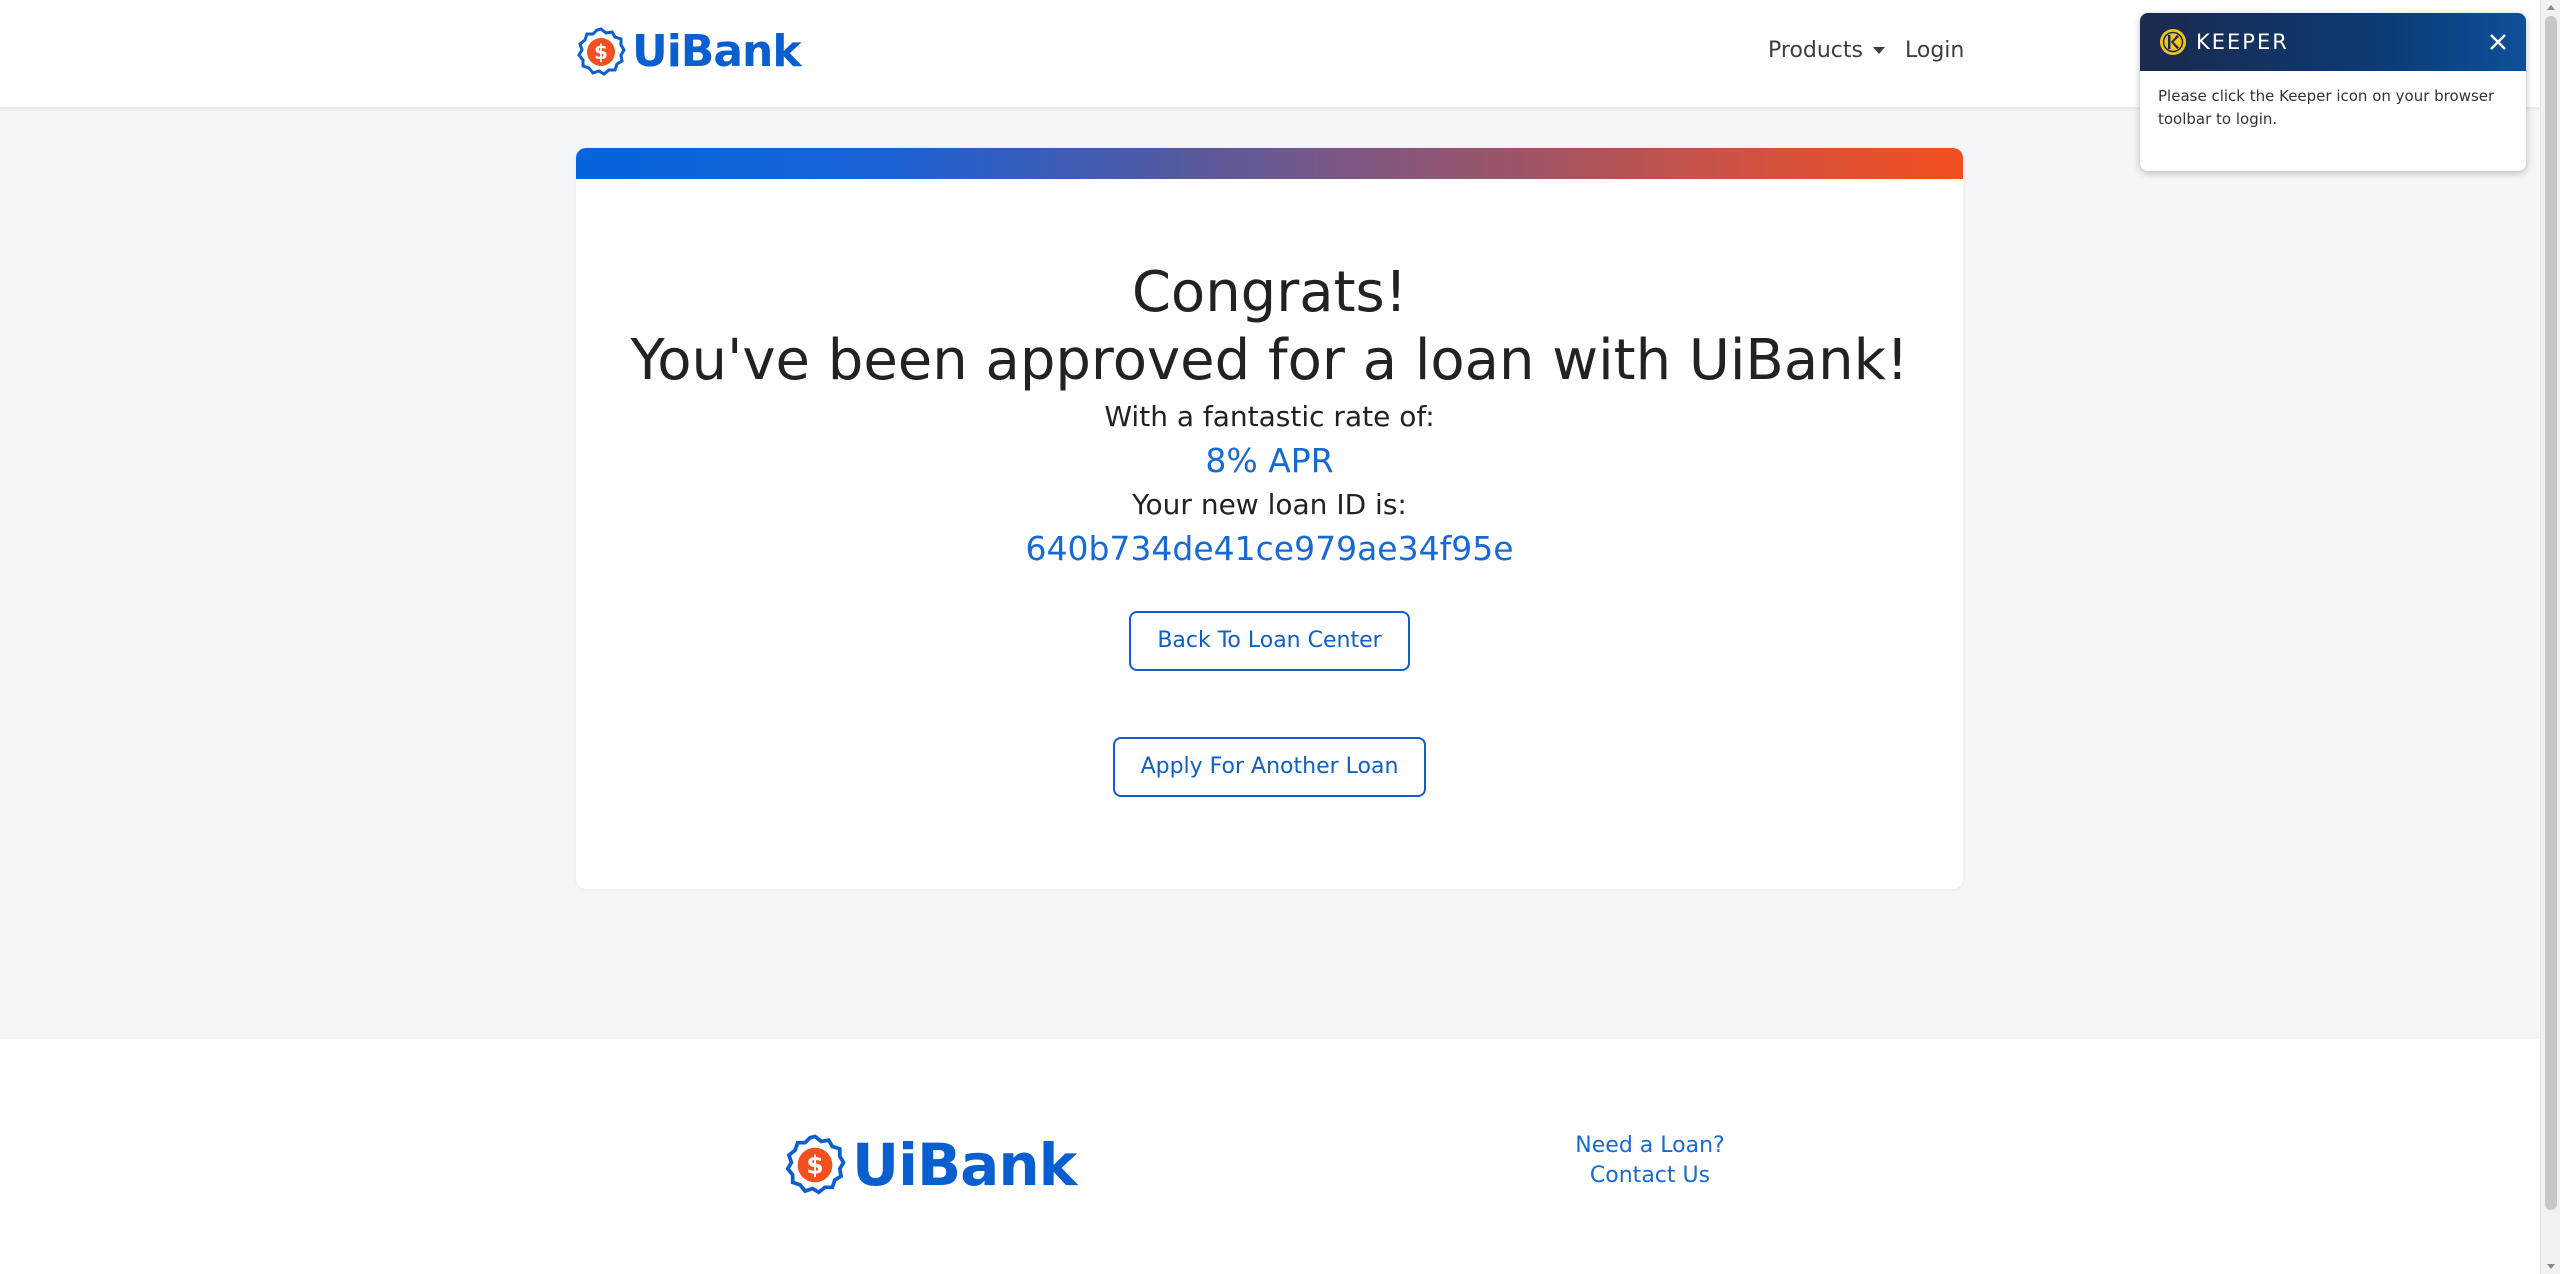 The height and width of the screenshot is (1274, 2560). I want to click on caret-down-icon, so click(1879, 50).